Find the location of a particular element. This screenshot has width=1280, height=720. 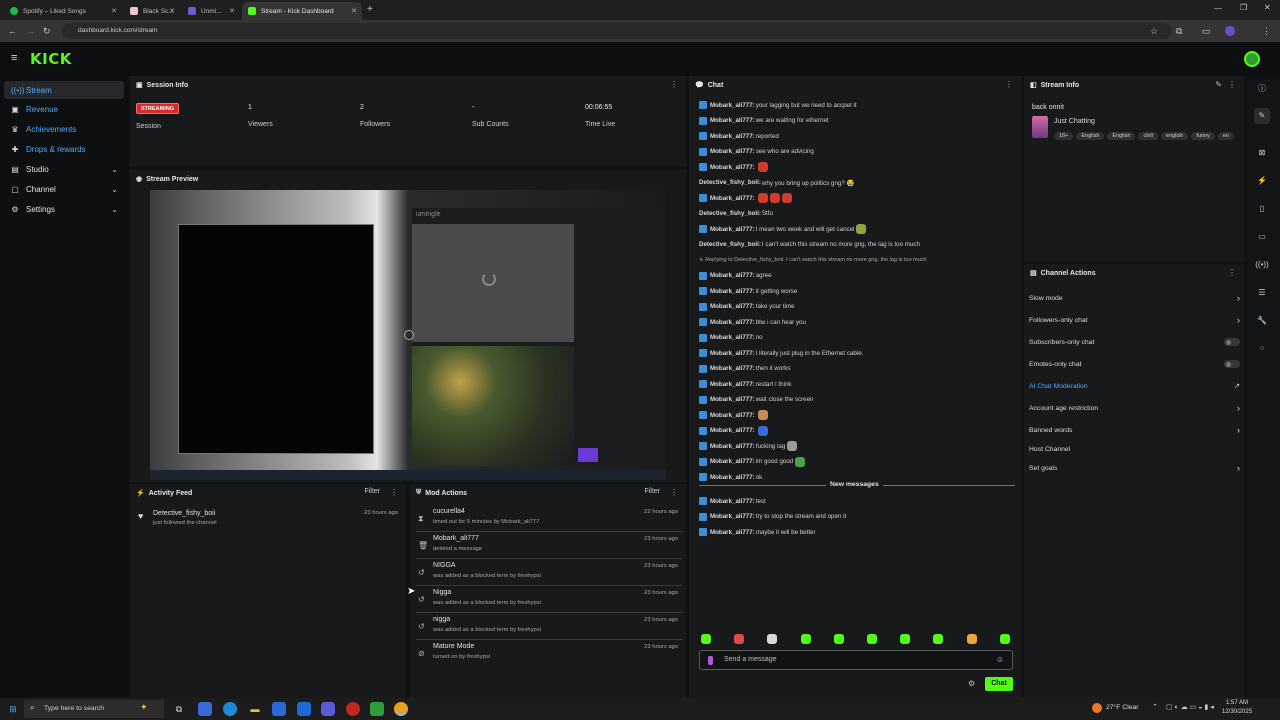

taskbar-search: ⌕ Type here to search ✦ is located at coordinates (94, 709).